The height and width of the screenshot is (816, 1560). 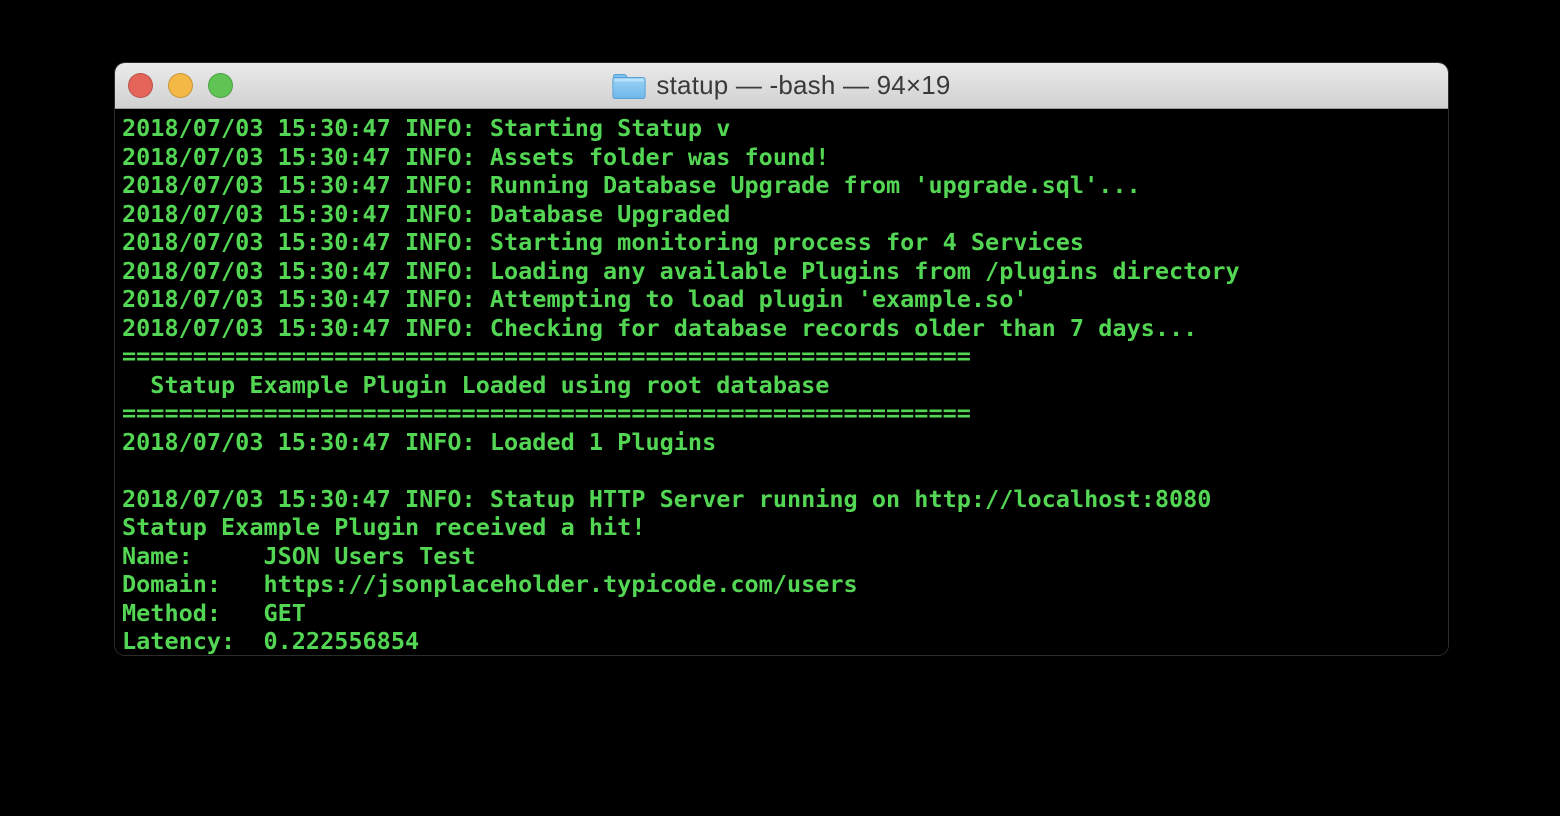 I want to click on close-button, so click(x=140, y=85).